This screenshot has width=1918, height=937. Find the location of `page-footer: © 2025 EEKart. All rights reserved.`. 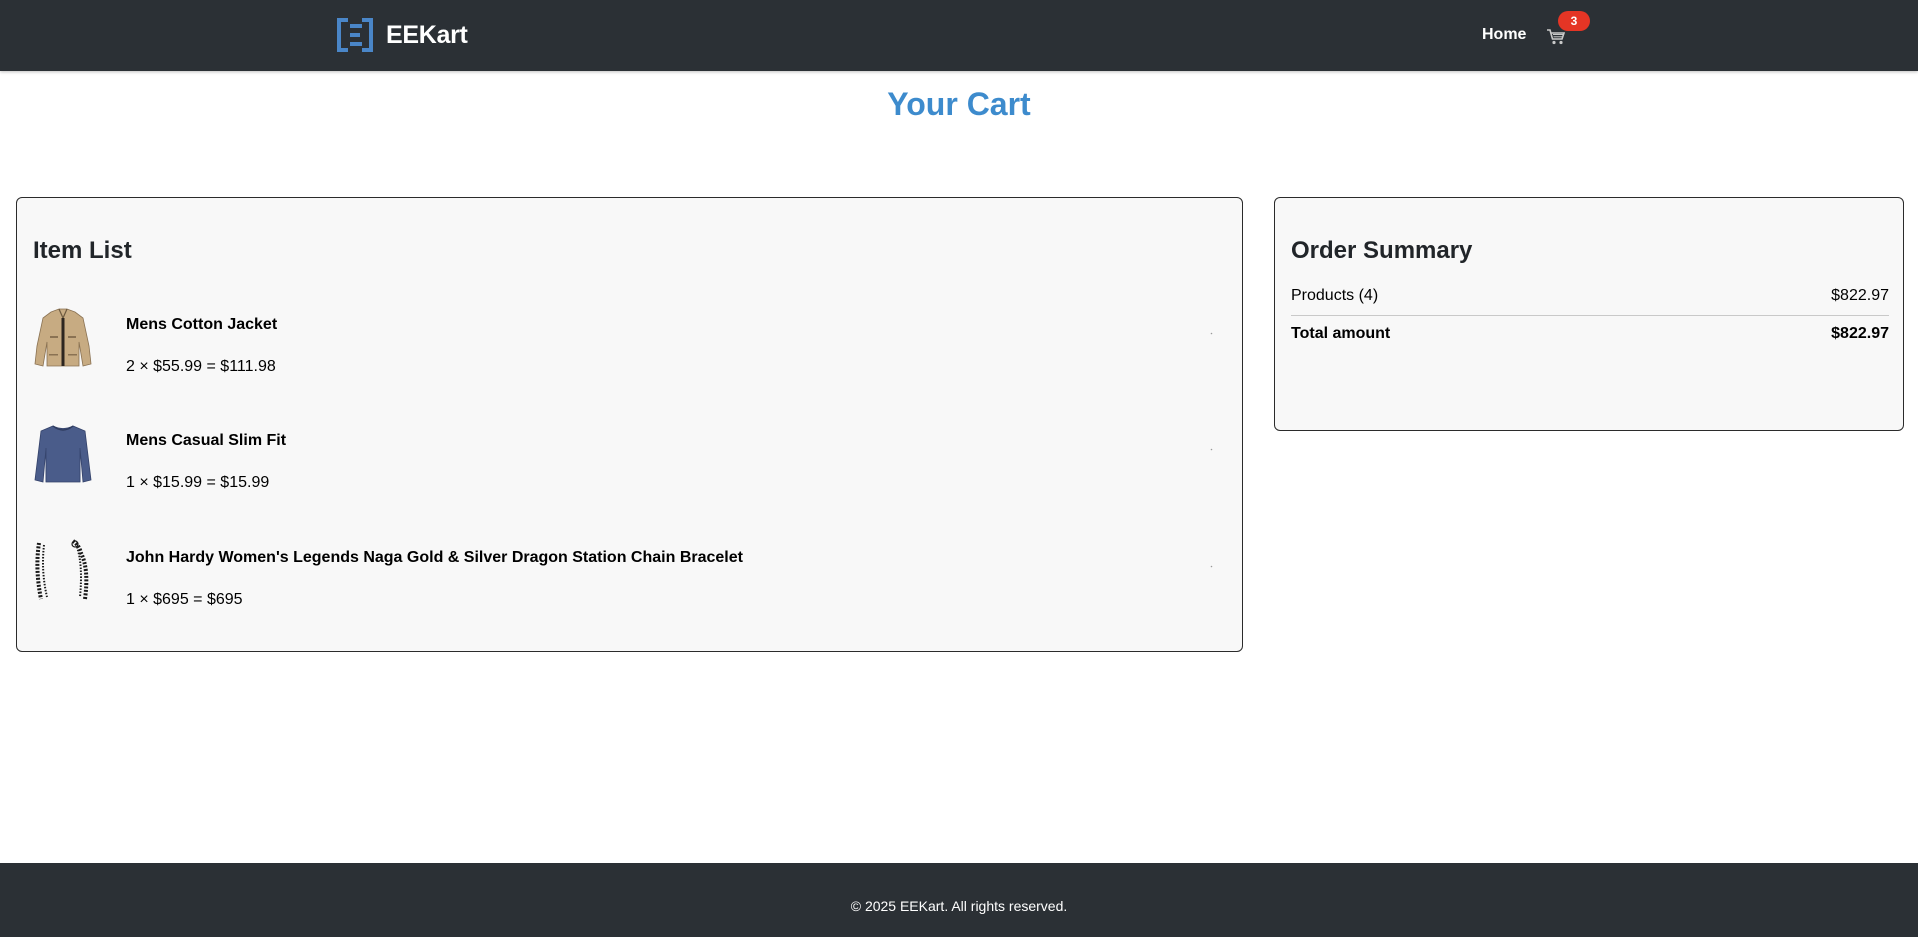

page-footer: © 2025 EEKart. All rights reserved. is located at coordinates (959, 900).